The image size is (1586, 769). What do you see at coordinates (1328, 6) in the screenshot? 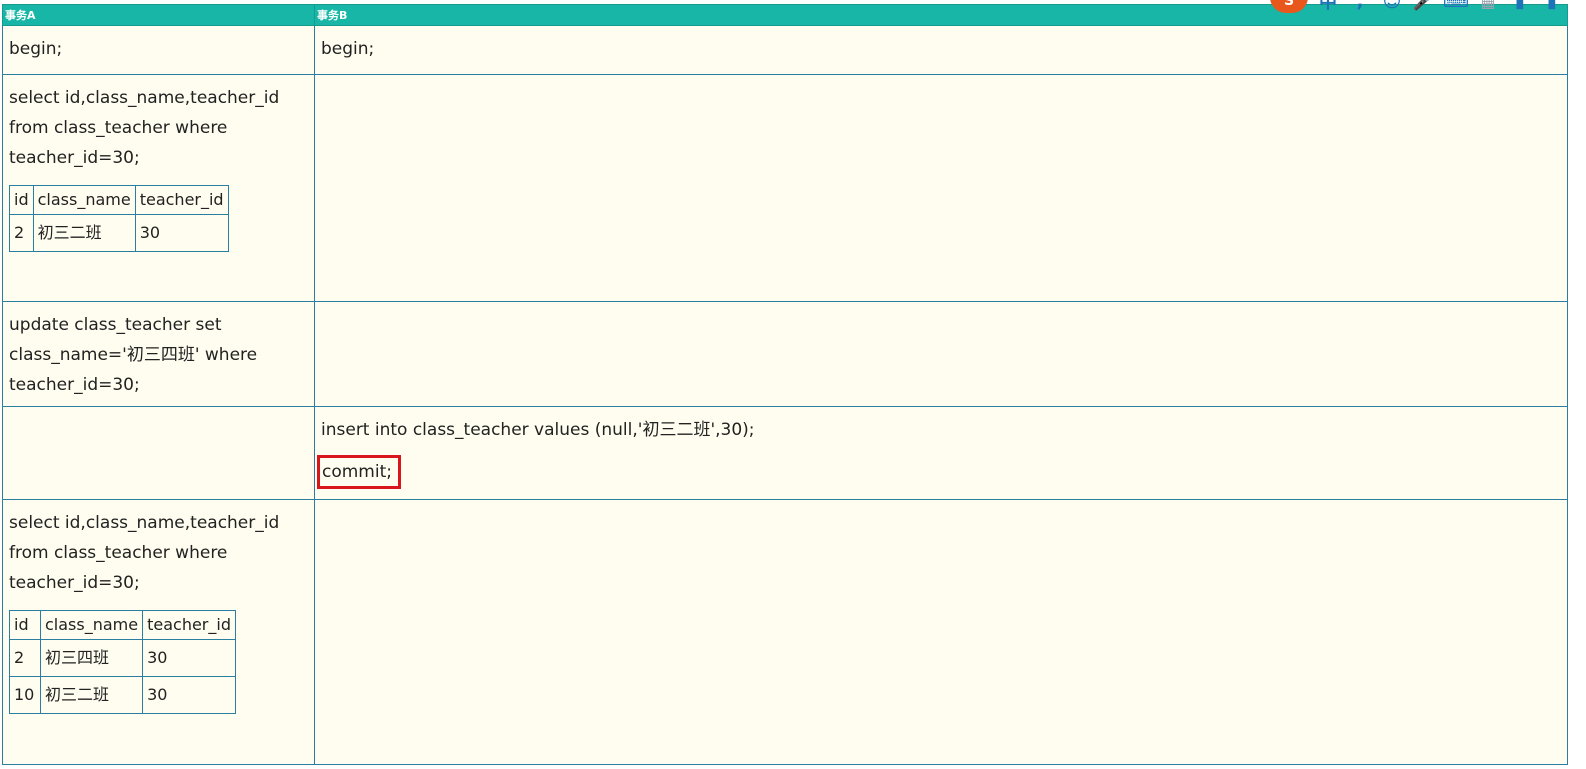
I see `input-mode-icon: 中` at bounding box center [1328, 6].